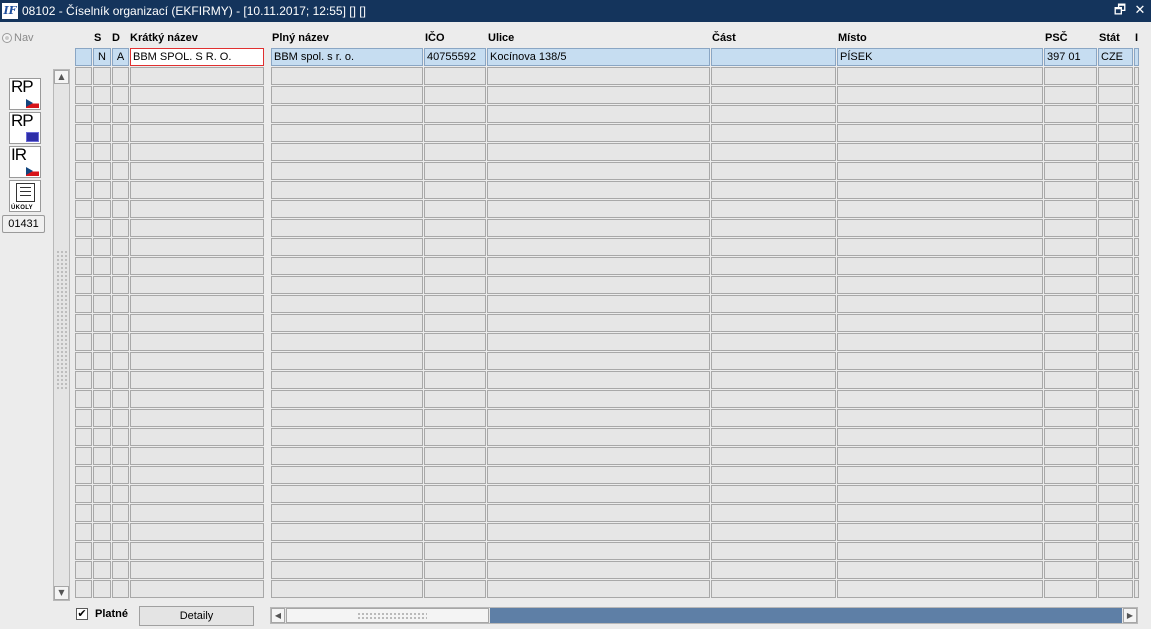 This screenshot has width=1151, height=629. What do you see at coordinates (82, 614) in the screenshot?
I see `platne-checkbox: ✔` at bounding box center [82, 614].